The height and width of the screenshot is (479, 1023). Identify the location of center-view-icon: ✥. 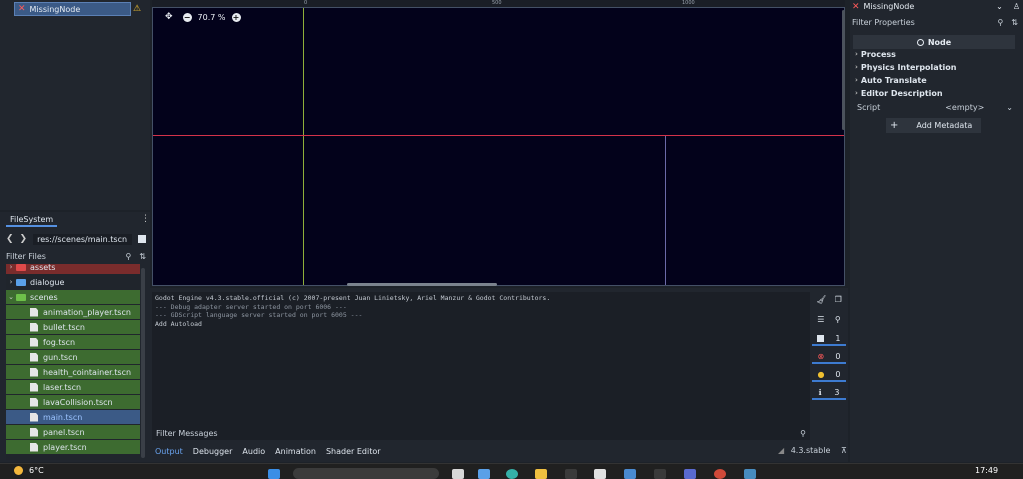
(169, 17).